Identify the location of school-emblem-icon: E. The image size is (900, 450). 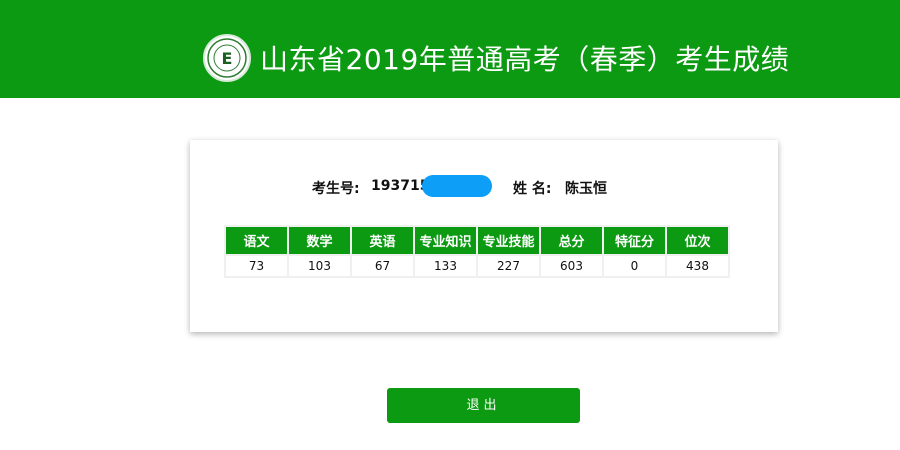
(227, 58).